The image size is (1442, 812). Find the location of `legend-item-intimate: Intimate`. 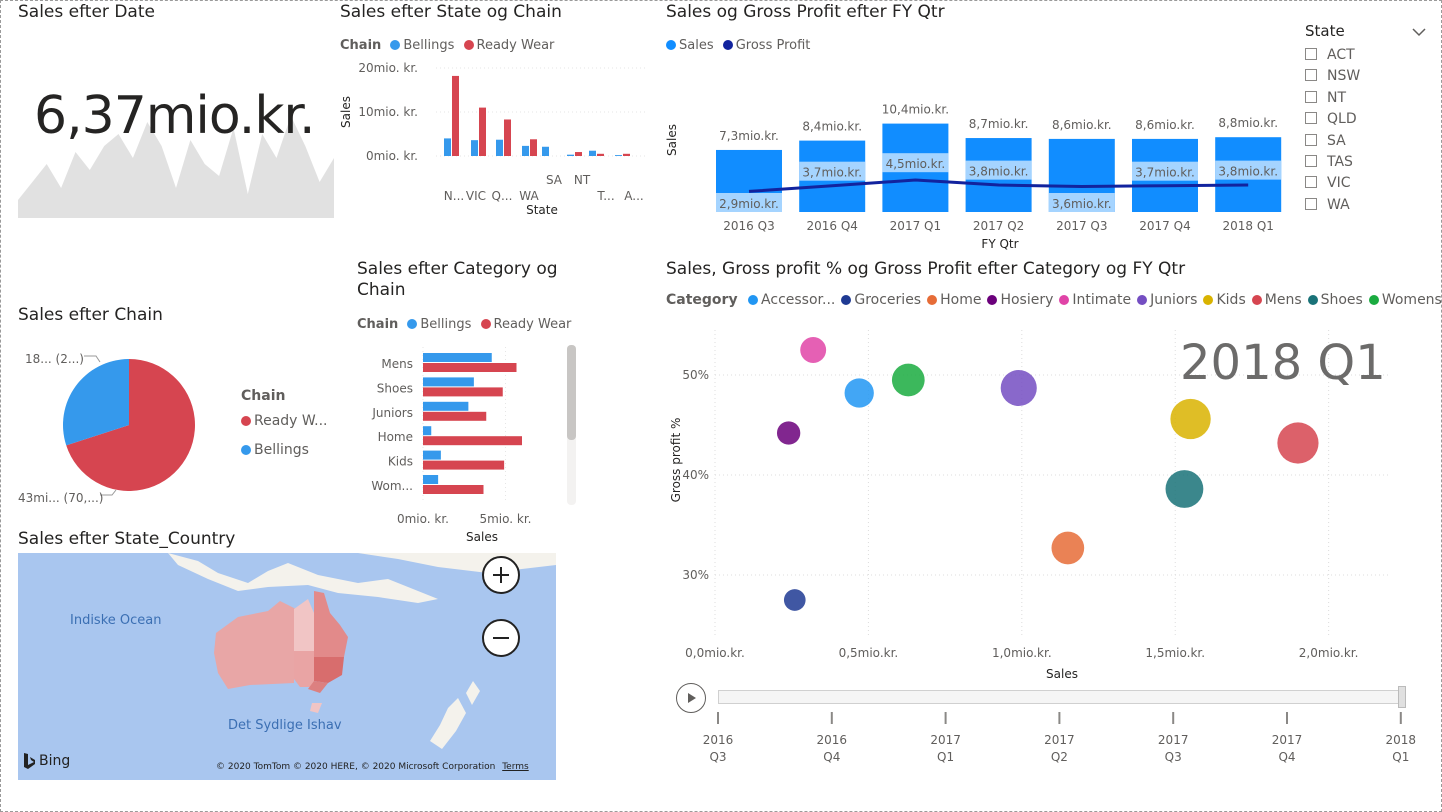

legend-item-intimate: Intimate is located at coordinates (1095, 300).